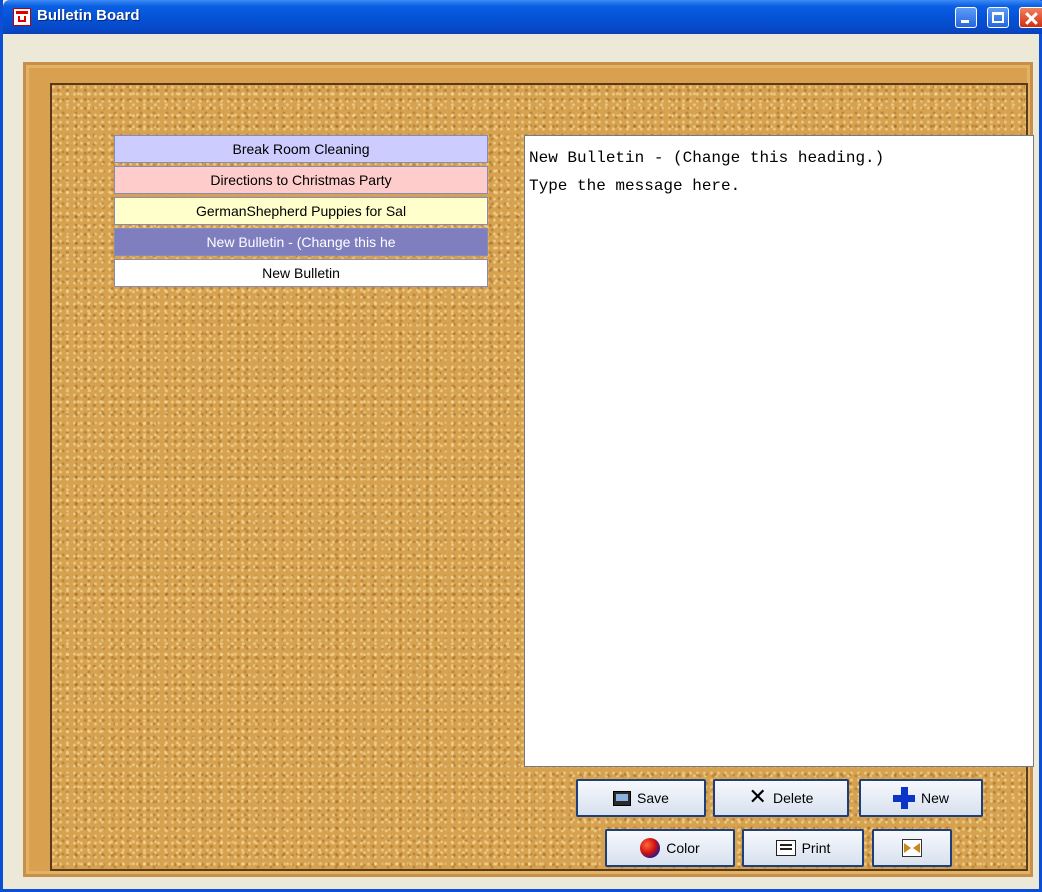 Image resolution: width=1042 pixels, height=892 pixels. I want to click on bulletin-item: Break Room Cleaning, so click(301, 149).